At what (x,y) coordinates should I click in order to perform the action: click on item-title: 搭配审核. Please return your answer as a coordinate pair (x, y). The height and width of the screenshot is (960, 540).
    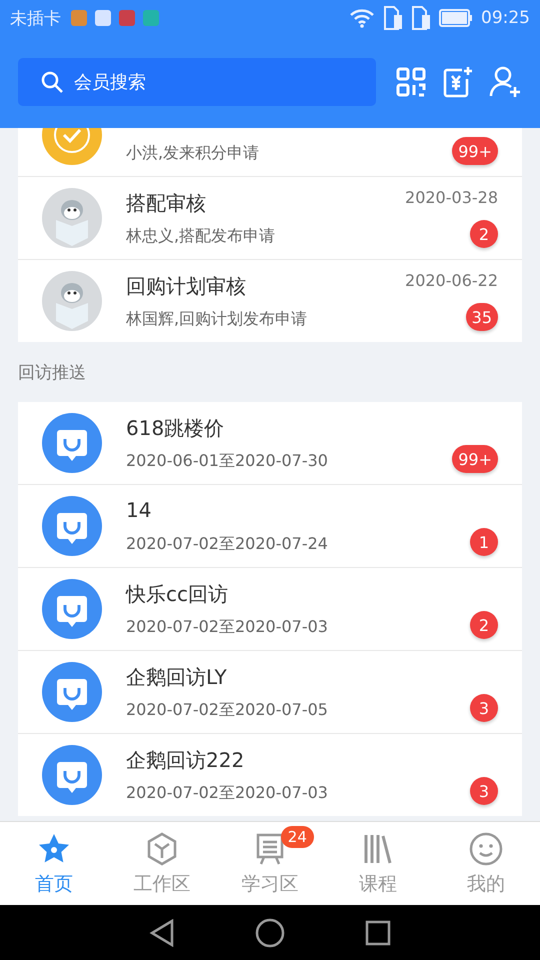
    Looking at the image, I should click on (166, 203).